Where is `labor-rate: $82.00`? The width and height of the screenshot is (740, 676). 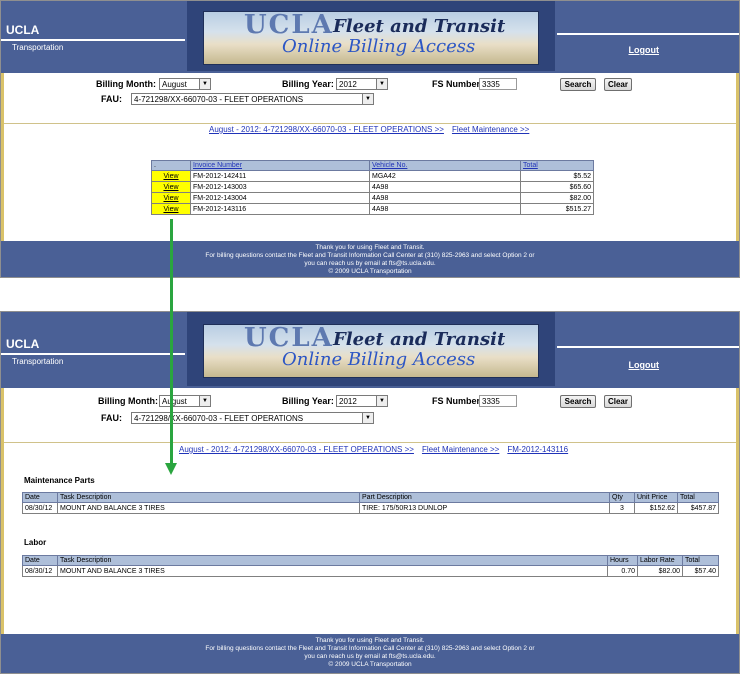
labor-rate: $82.00 is located at coordinates (660, 571).